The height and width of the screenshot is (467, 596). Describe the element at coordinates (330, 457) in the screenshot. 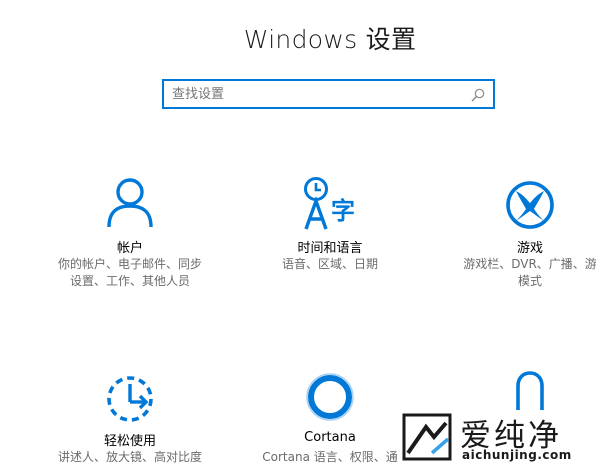

I see `tile-cortana-desc-line1: Cortana 语言、权限、通` at that location.